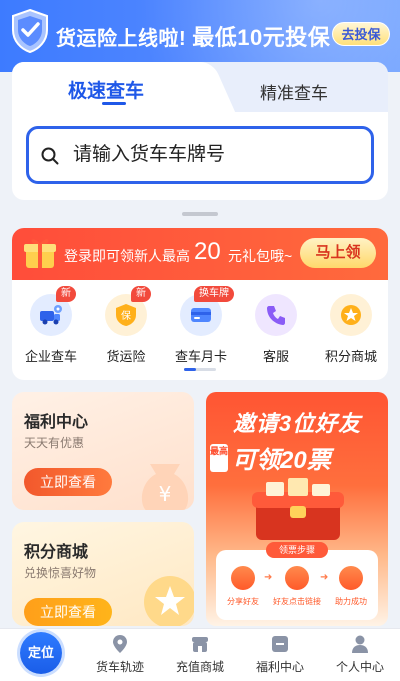 The image size is (400, 681). I want to click on promo-text-suffix: 元礼包哦~, so click(260, 256).